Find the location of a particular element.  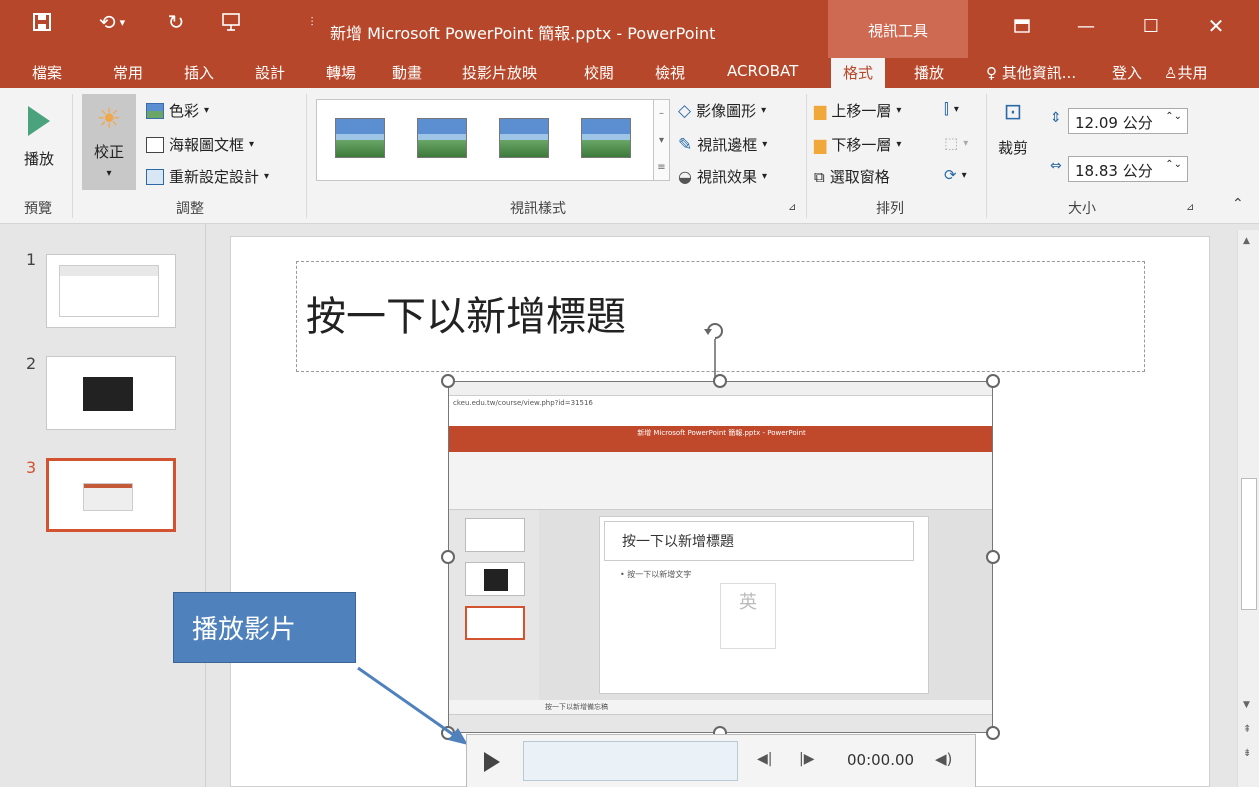

customize-qat-icon: ⫶ is located at coordinates (312, 22).